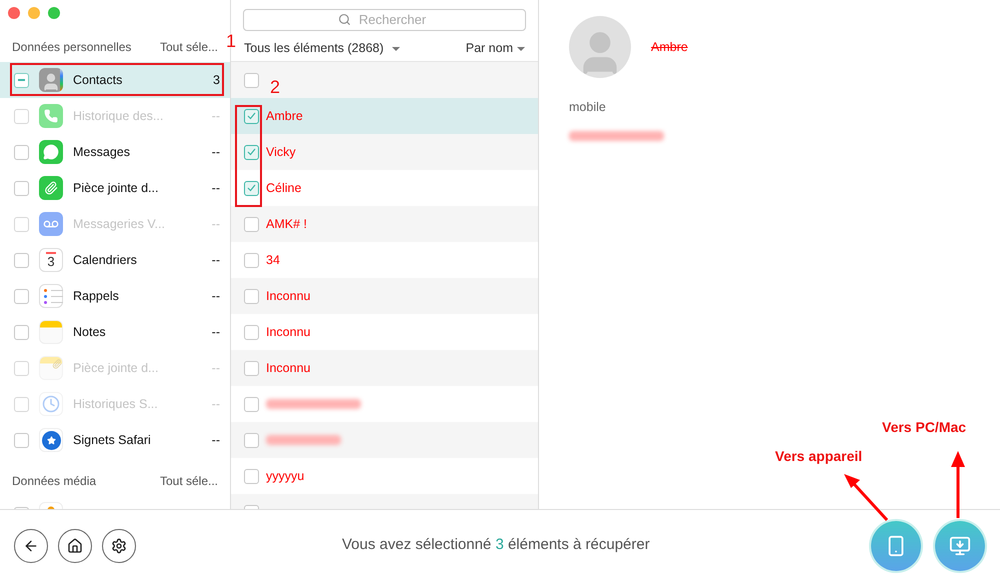 This screenshot has height=581, width=1000. What do you see at coordinates (960, 545) in the screenshot?
I see `export-to-computer-button` at bounding box center [960, 545].